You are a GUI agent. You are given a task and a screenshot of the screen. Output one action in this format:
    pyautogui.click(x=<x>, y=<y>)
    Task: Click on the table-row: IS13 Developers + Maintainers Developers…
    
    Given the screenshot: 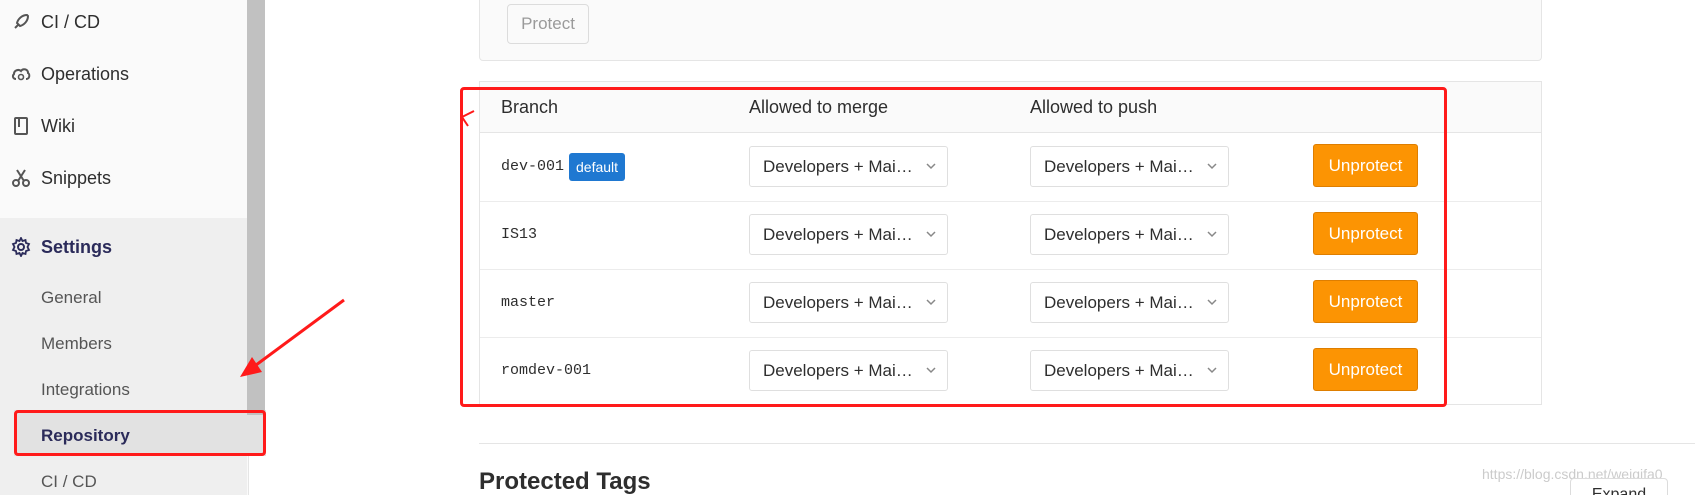 What is the action you would take?
    pyautogui.click(x=1010, y=235)
    